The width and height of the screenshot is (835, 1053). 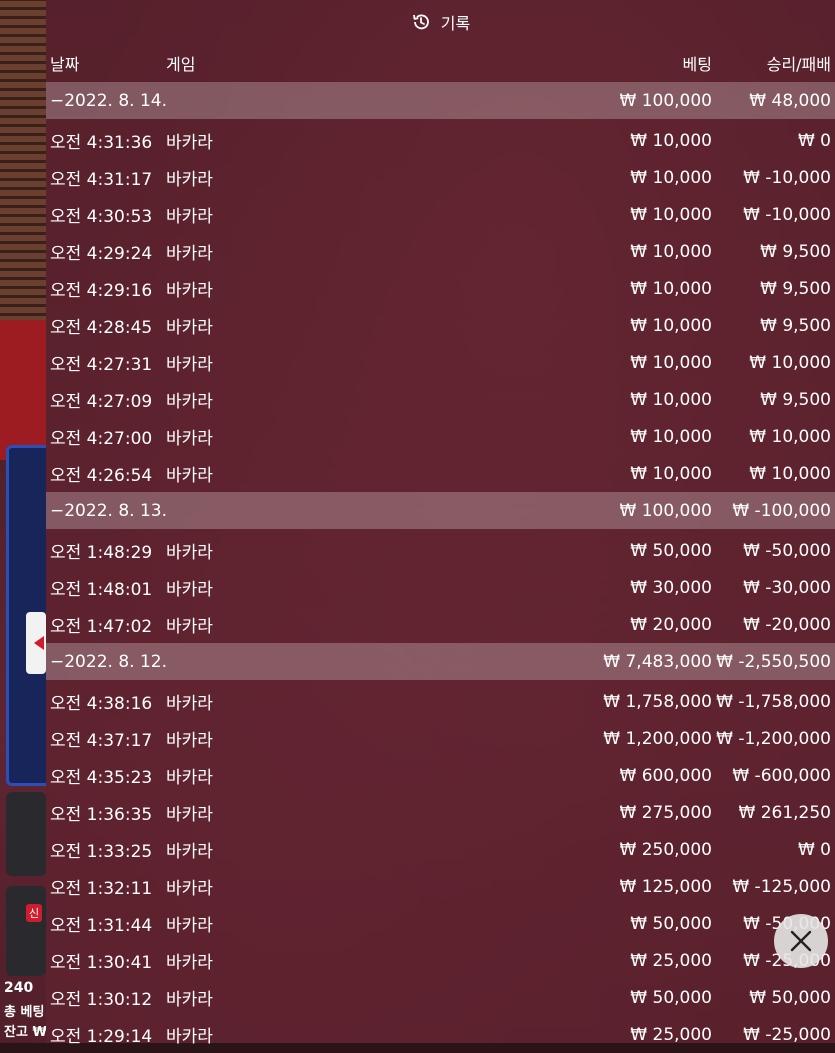 I want to click on history-row: 오전 1:30:12 바카라 ₩ 50,000 ₩ 50,000, so click(x=440, y=997).